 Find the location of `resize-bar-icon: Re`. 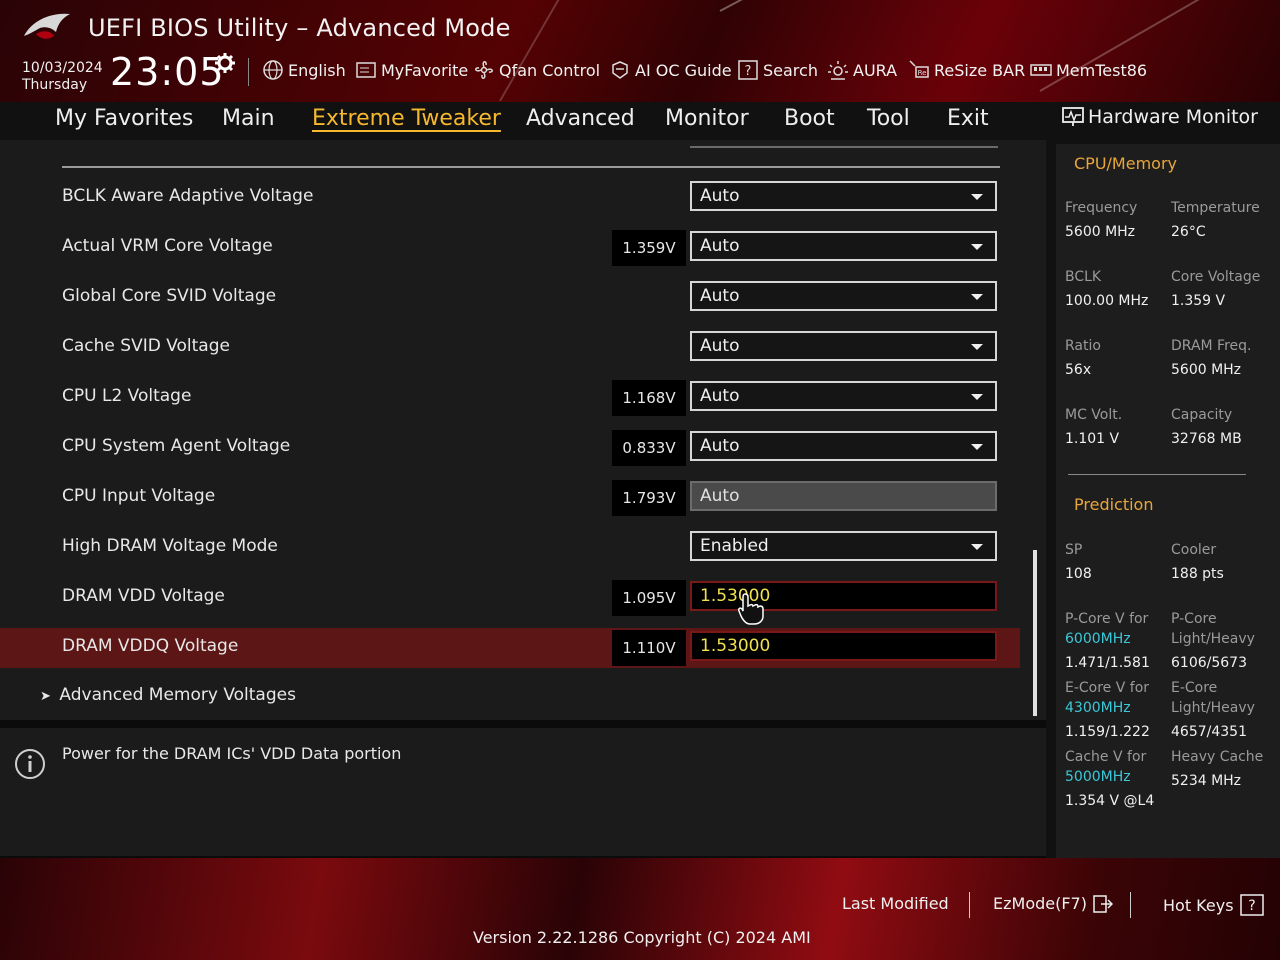

resize-bar-icon: Re is located at coordinates (919, 69).